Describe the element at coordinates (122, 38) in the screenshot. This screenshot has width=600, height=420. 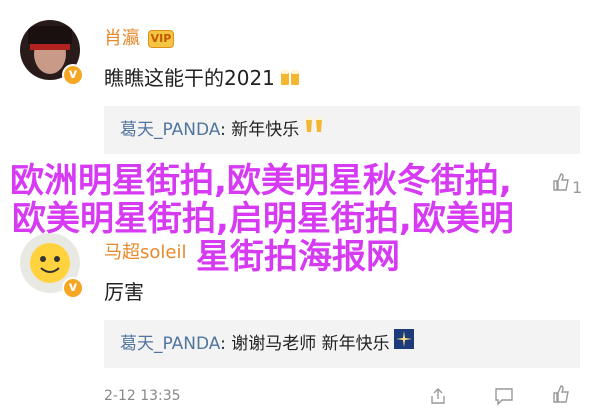
I see `username-text: 肖瀛` at that location.